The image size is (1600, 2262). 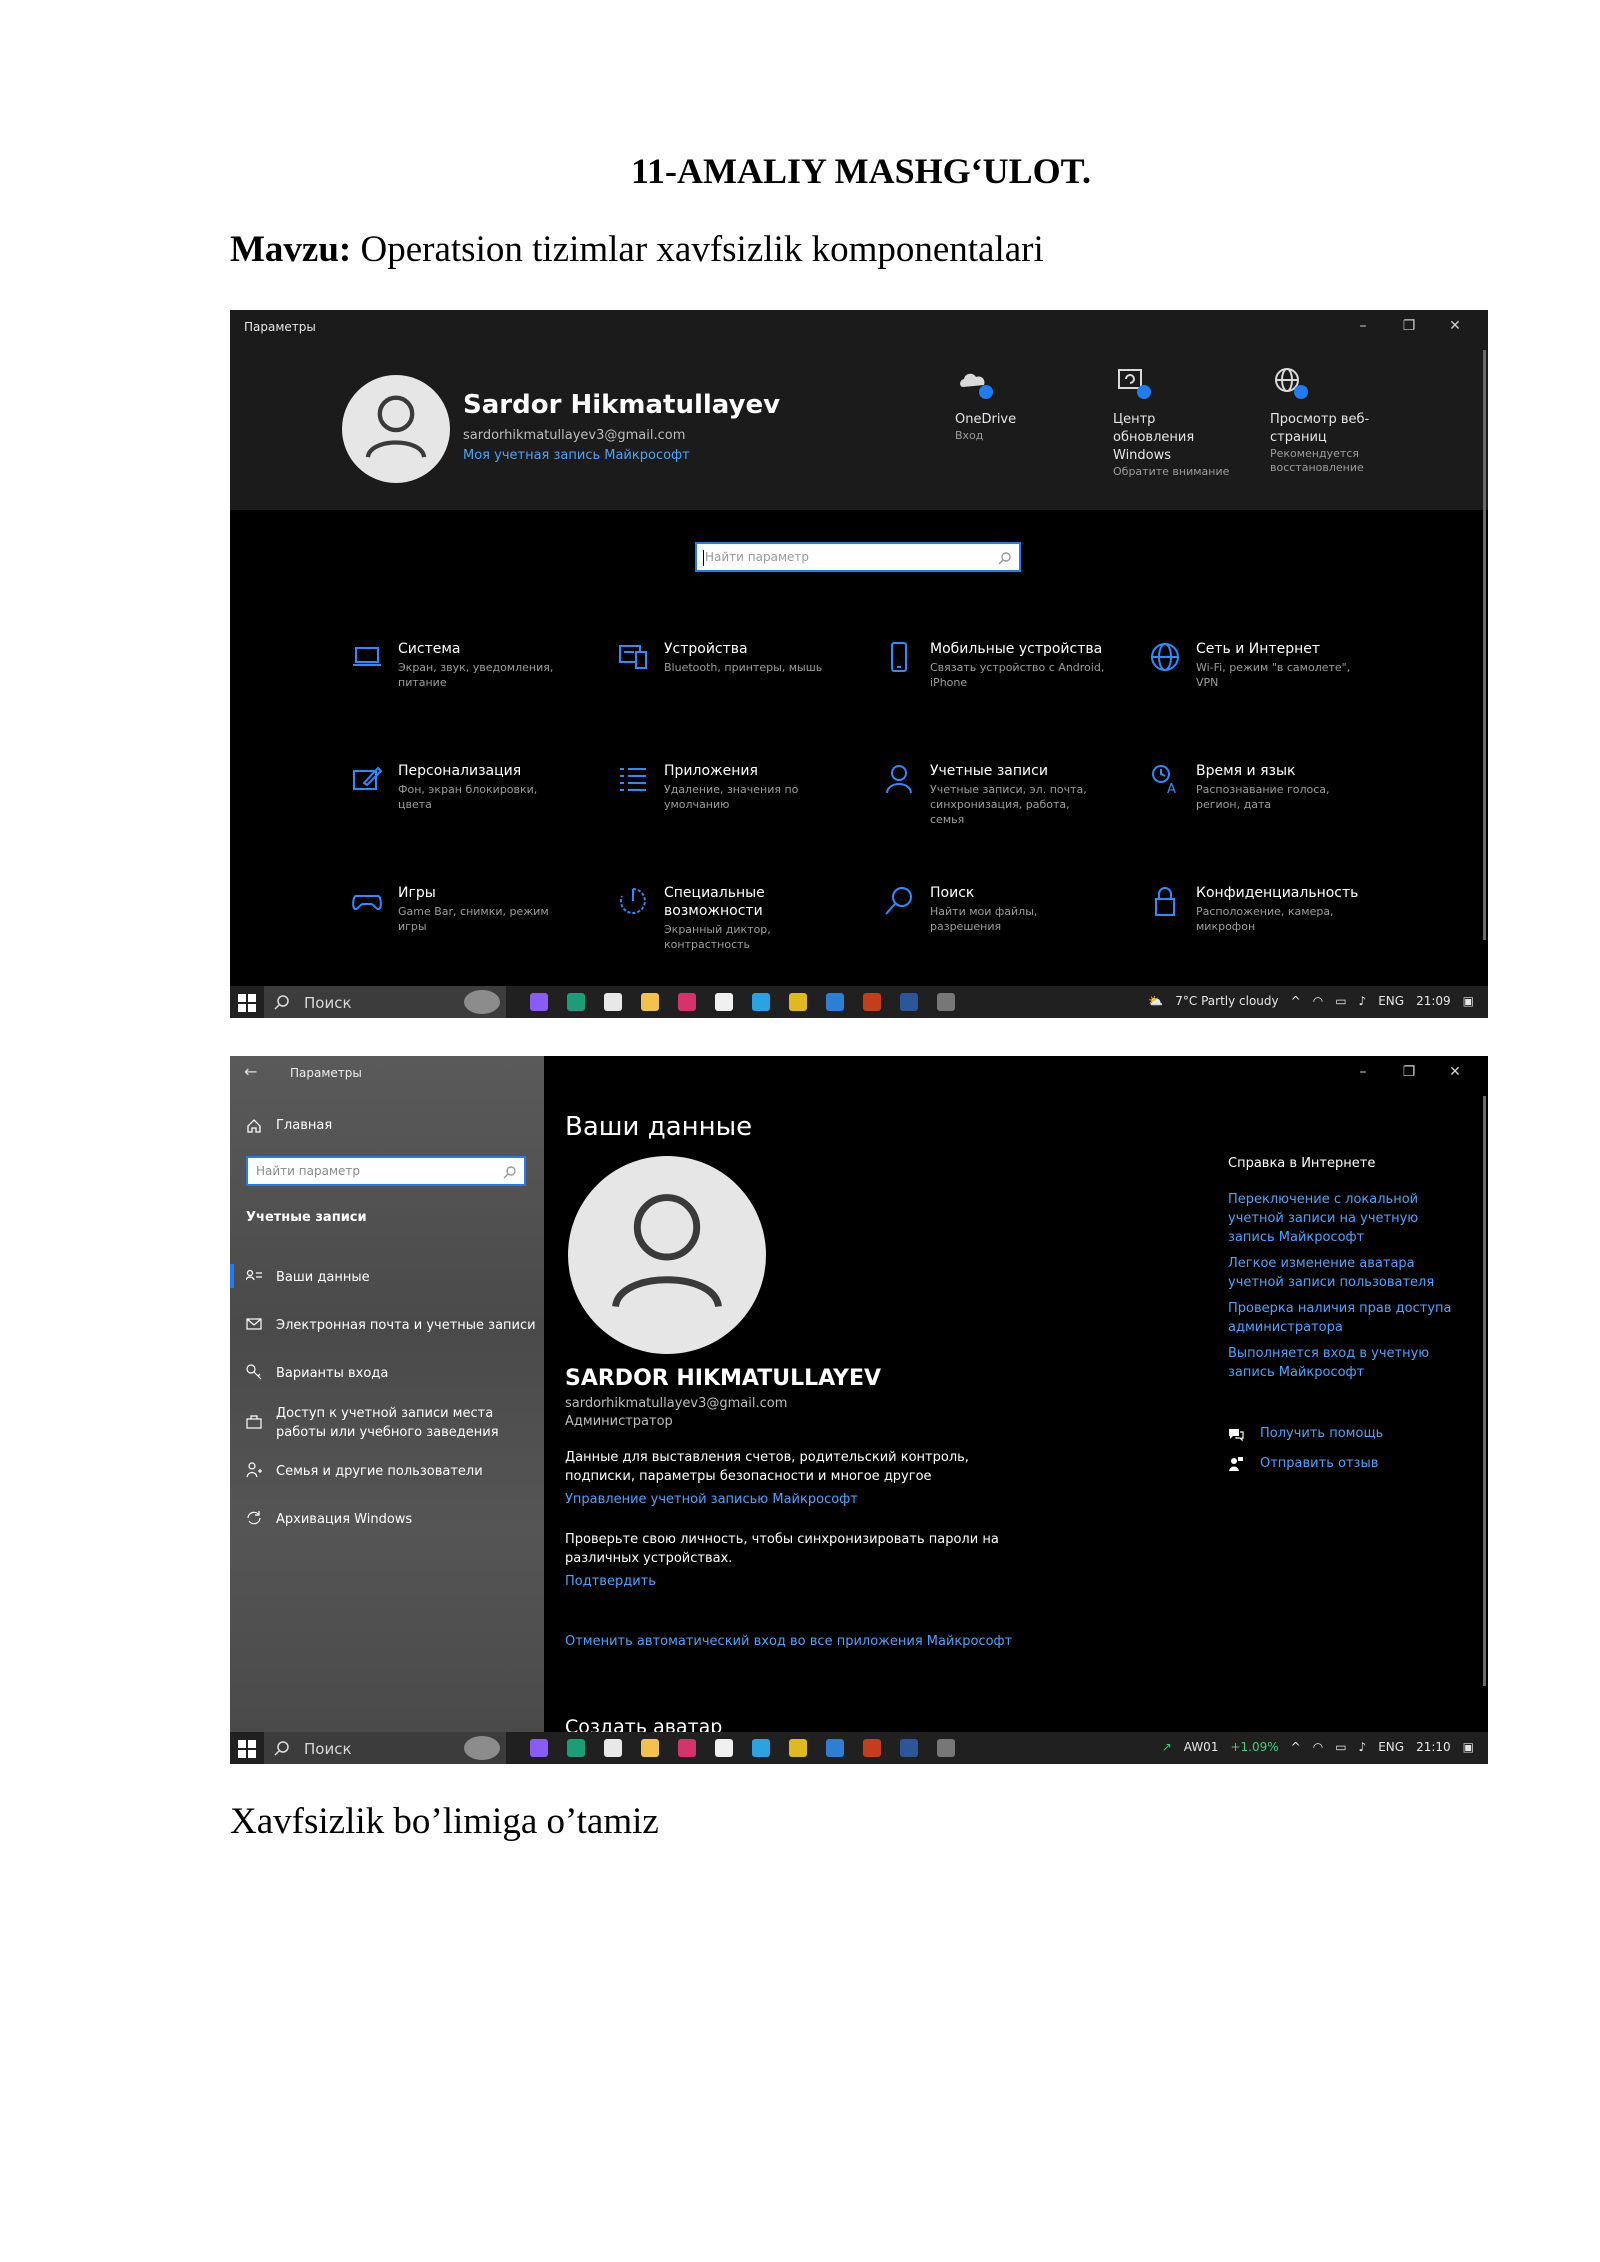 What do you see at coordinates (610, 1581) in the screenshot?
I see `verify-link: Подтвердить` at bounding box center [610, 1581].